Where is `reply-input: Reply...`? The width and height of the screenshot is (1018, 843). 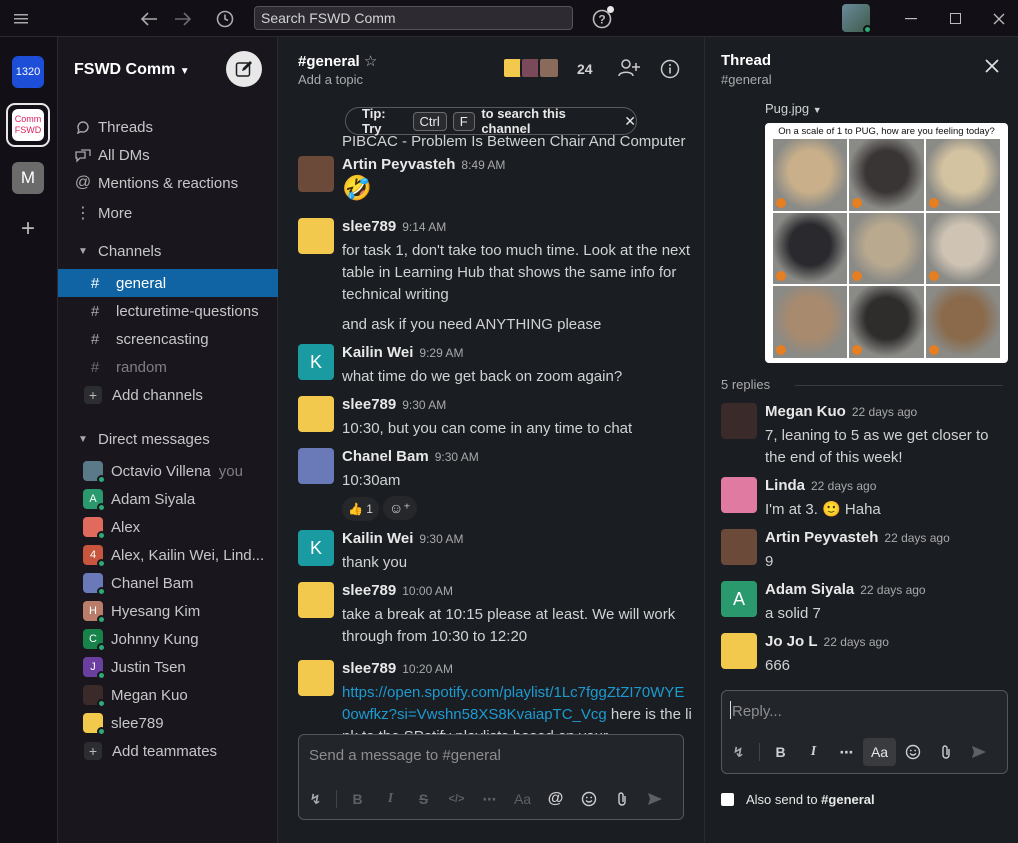 reply-input: Reply... is located at coordinates (757, 711).